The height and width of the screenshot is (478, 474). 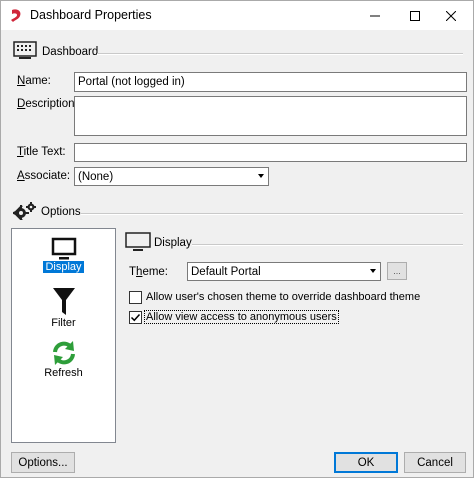 I want to click on theme-label: Theme:, so click(x=149, y=272).